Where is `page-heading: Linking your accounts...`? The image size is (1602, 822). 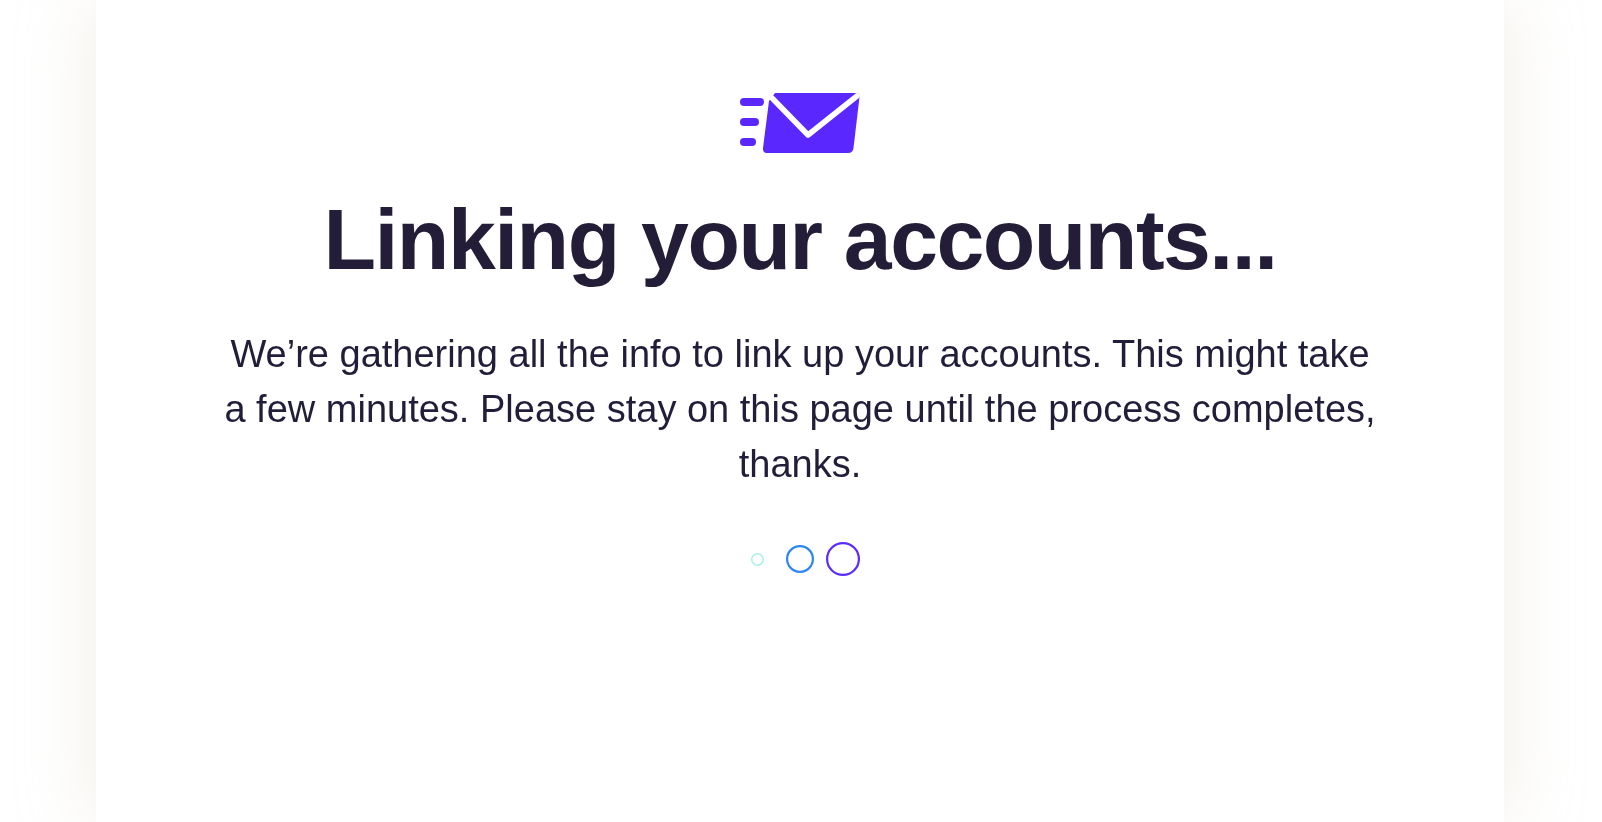 page-heading: Linking your accounts... is located at coordinates (800, 239).